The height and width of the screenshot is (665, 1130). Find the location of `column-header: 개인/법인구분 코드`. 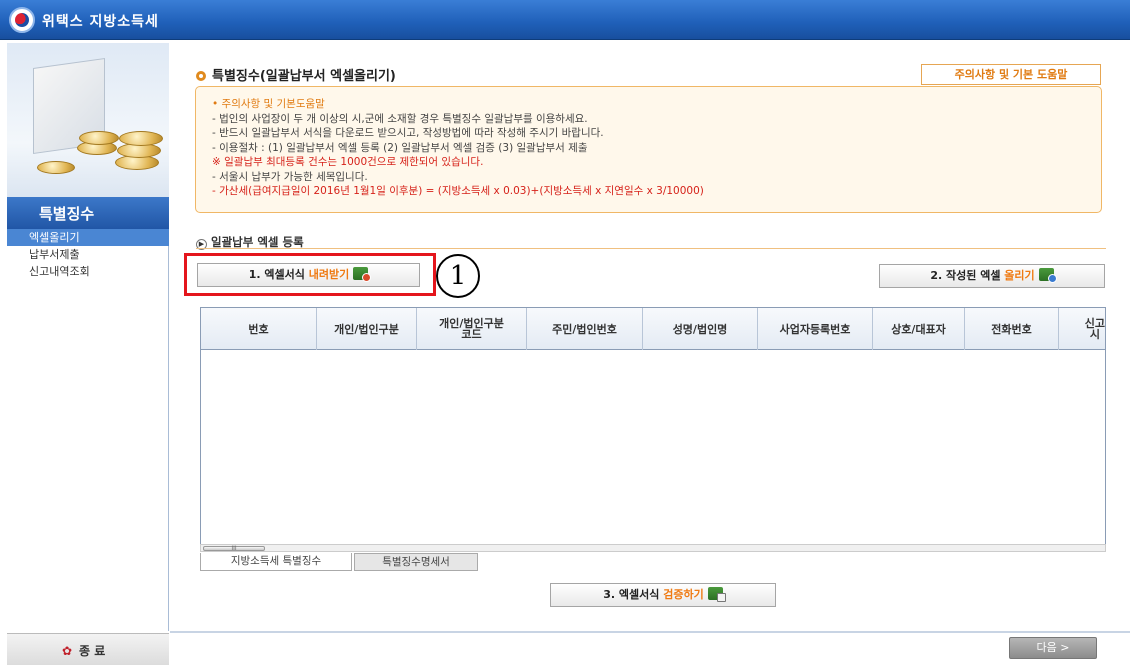

column-header: 개인/법인구분 코드 is located at coordinates (472, 329).